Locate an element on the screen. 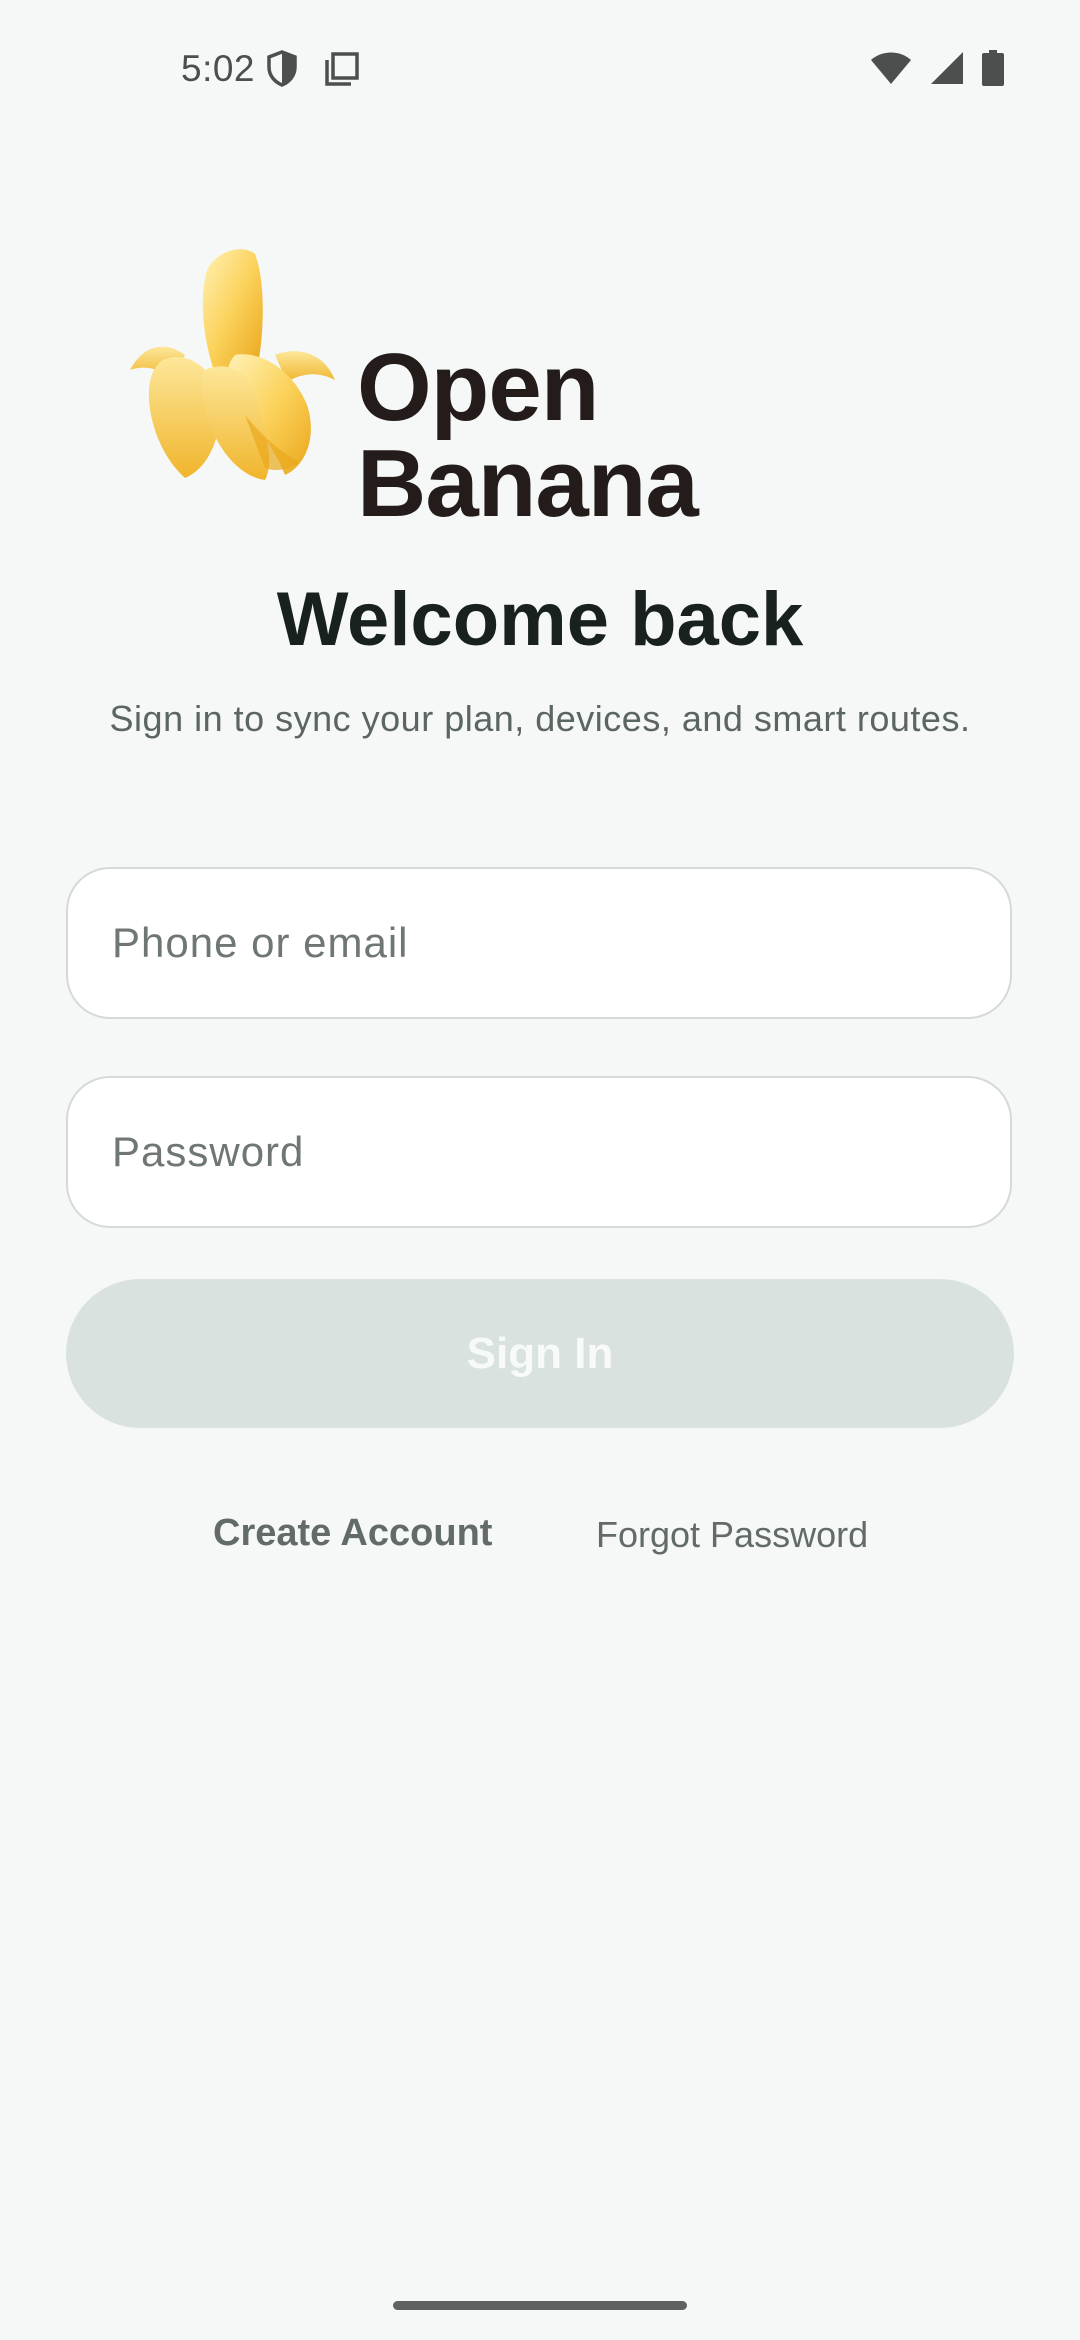 Image resolution: width=1080 pixels, height=2340 pixels. shield-icon is located at coordinates (282, 71).